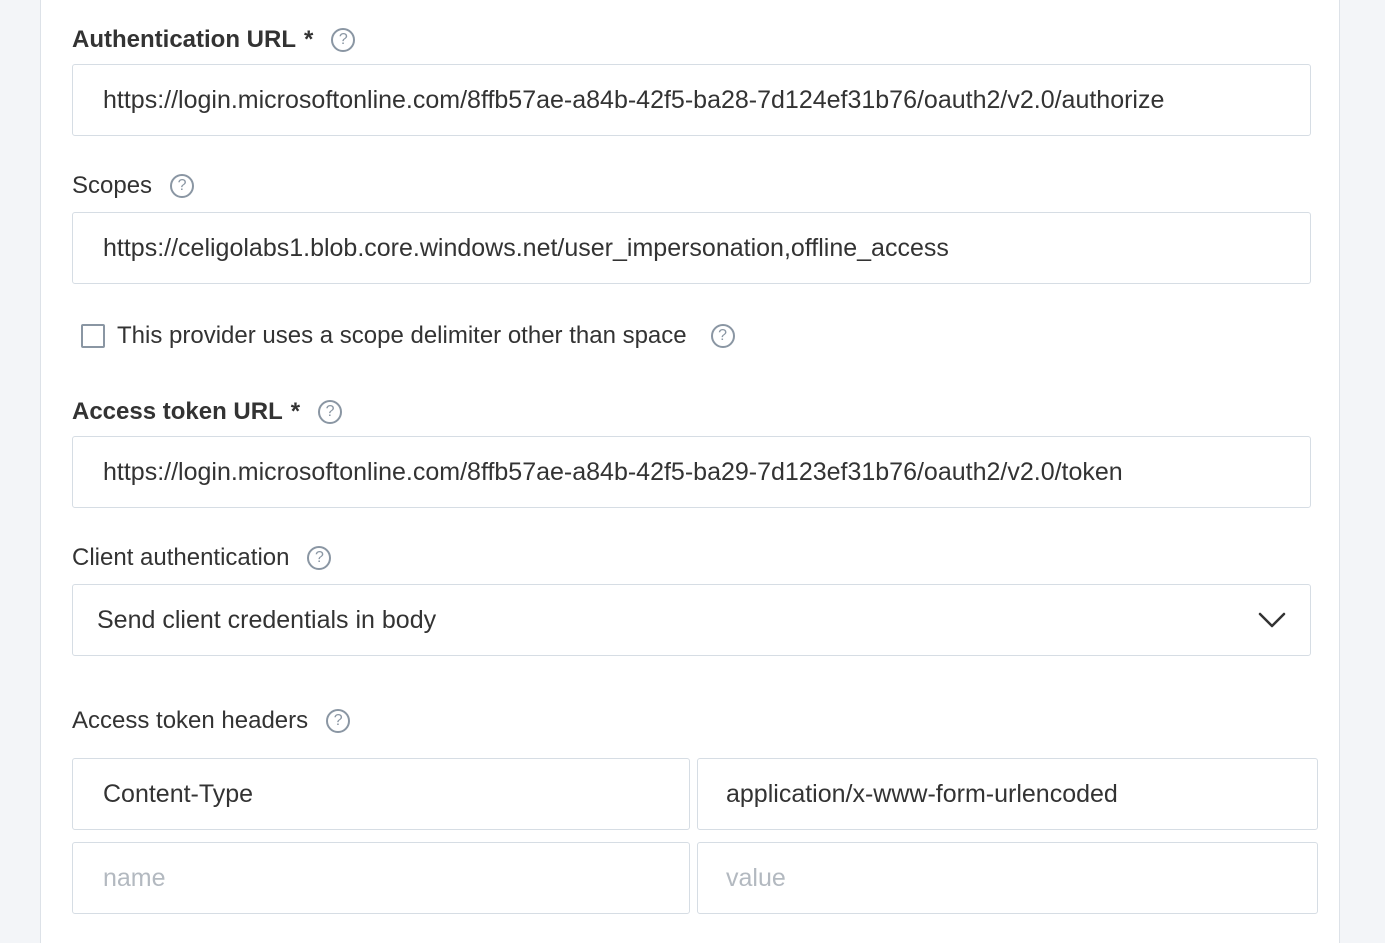 The width and height of the screenshot is (1385, 943). I want to click on chevron-down-icon, so click(1272, 620).